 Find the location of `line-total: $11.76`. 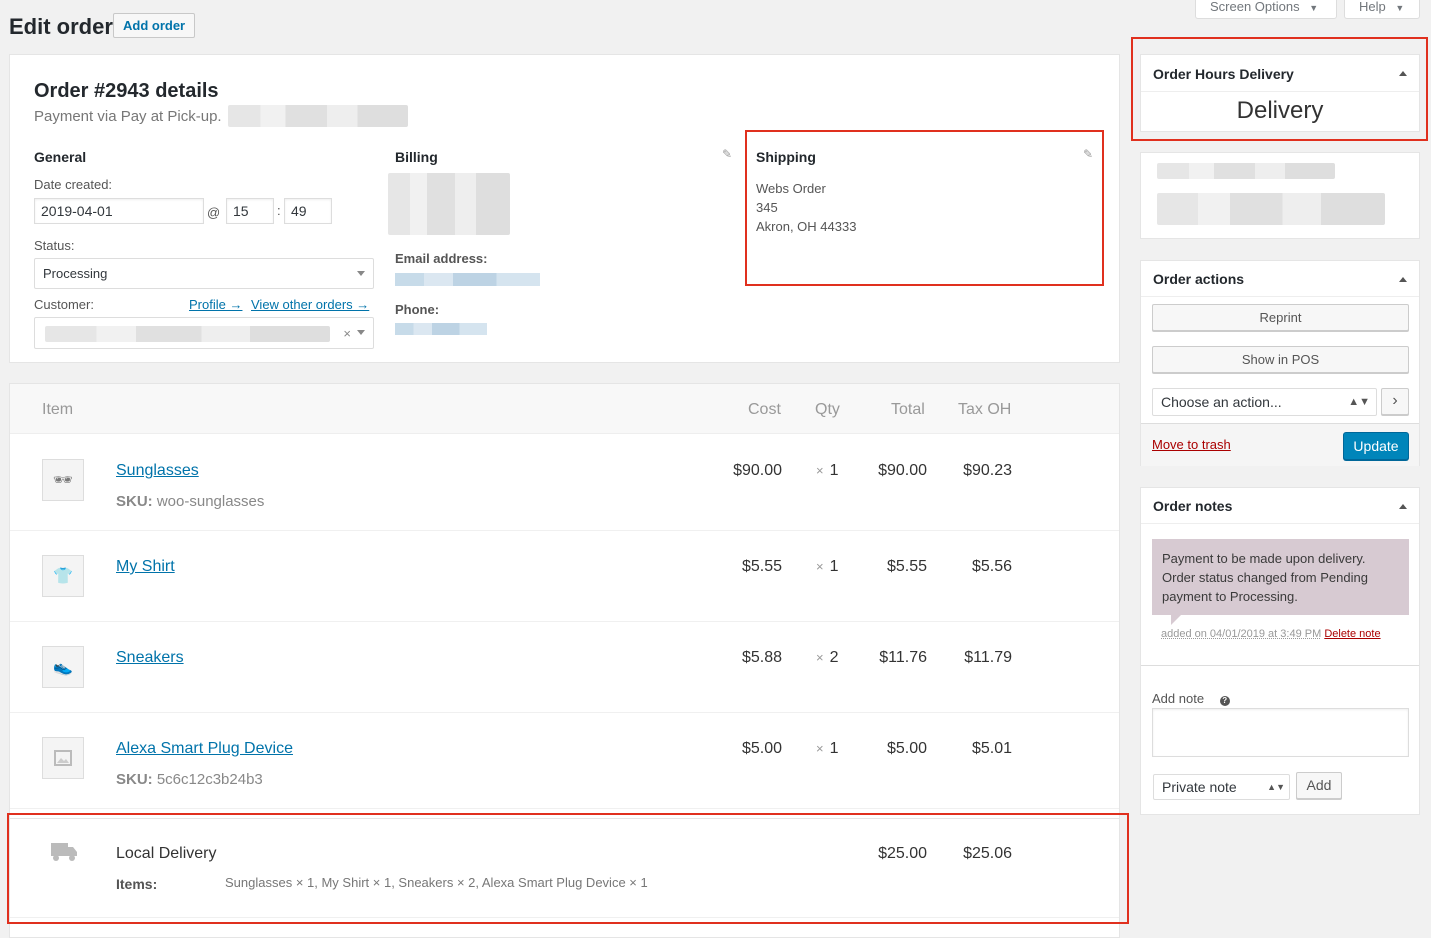

line-total: $11.76 is located at coordinates (903, 657).